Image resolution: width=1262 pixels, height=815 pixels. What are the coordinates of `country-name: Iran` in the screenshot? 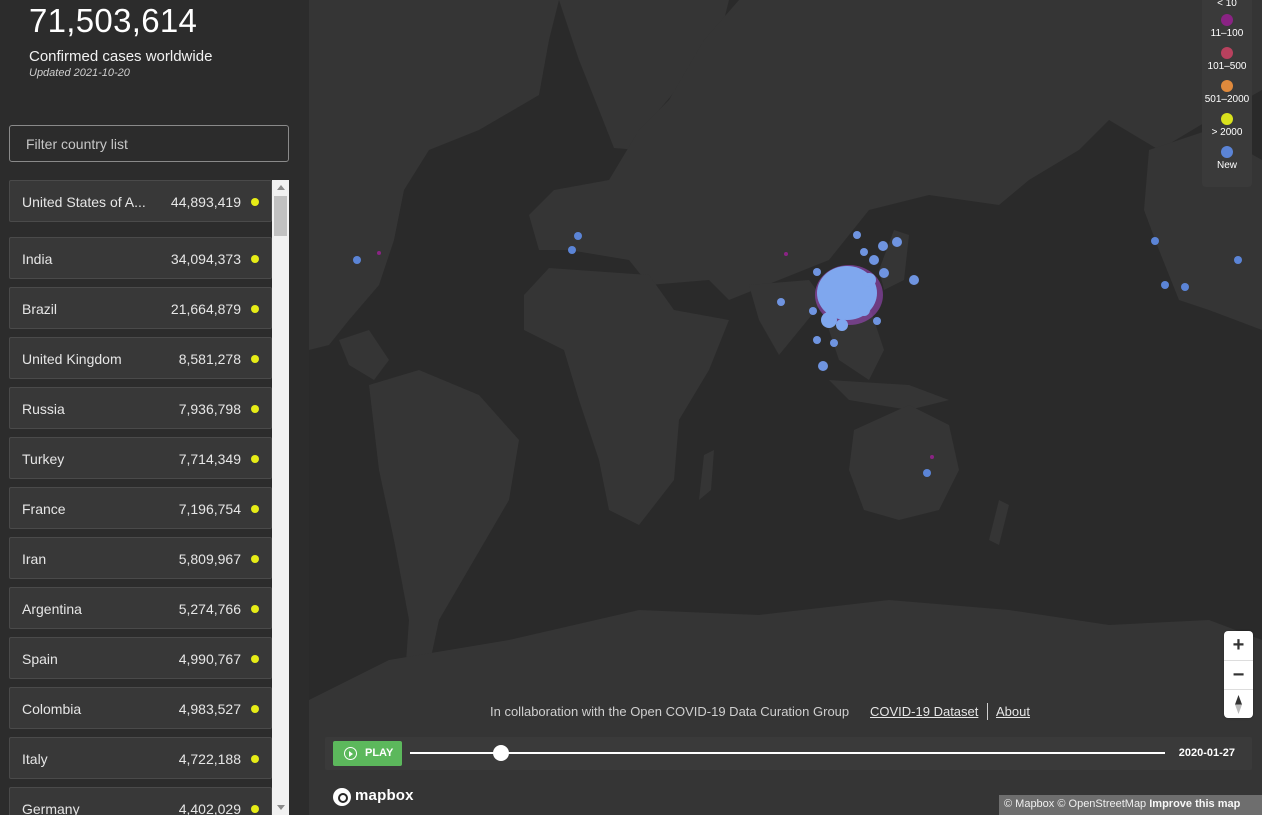 It's located at (34, 559).